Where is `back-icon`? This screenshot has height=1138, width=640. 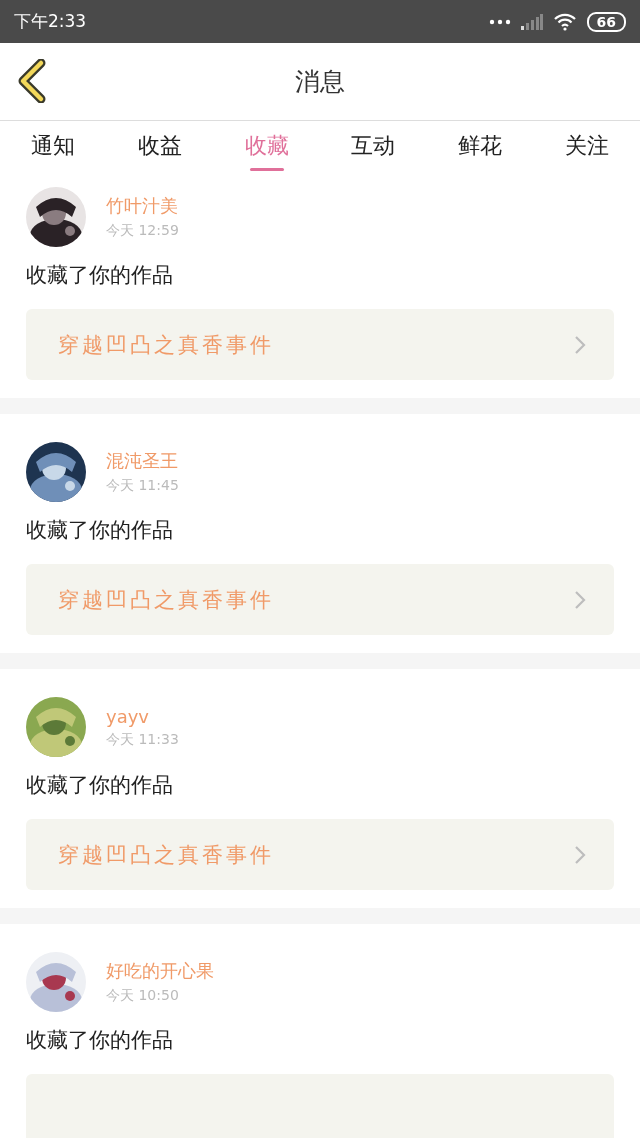 back-icon is located at coordinates (32, 81).